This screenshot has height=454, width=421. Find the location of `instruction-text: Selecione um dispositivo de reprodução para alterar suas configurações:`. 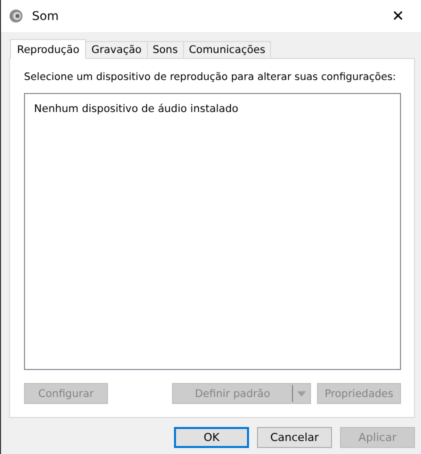

instruction-text: Selecione um dispositivo de reprodução para alterar suas configurações: is located at coordinates (210, 78).